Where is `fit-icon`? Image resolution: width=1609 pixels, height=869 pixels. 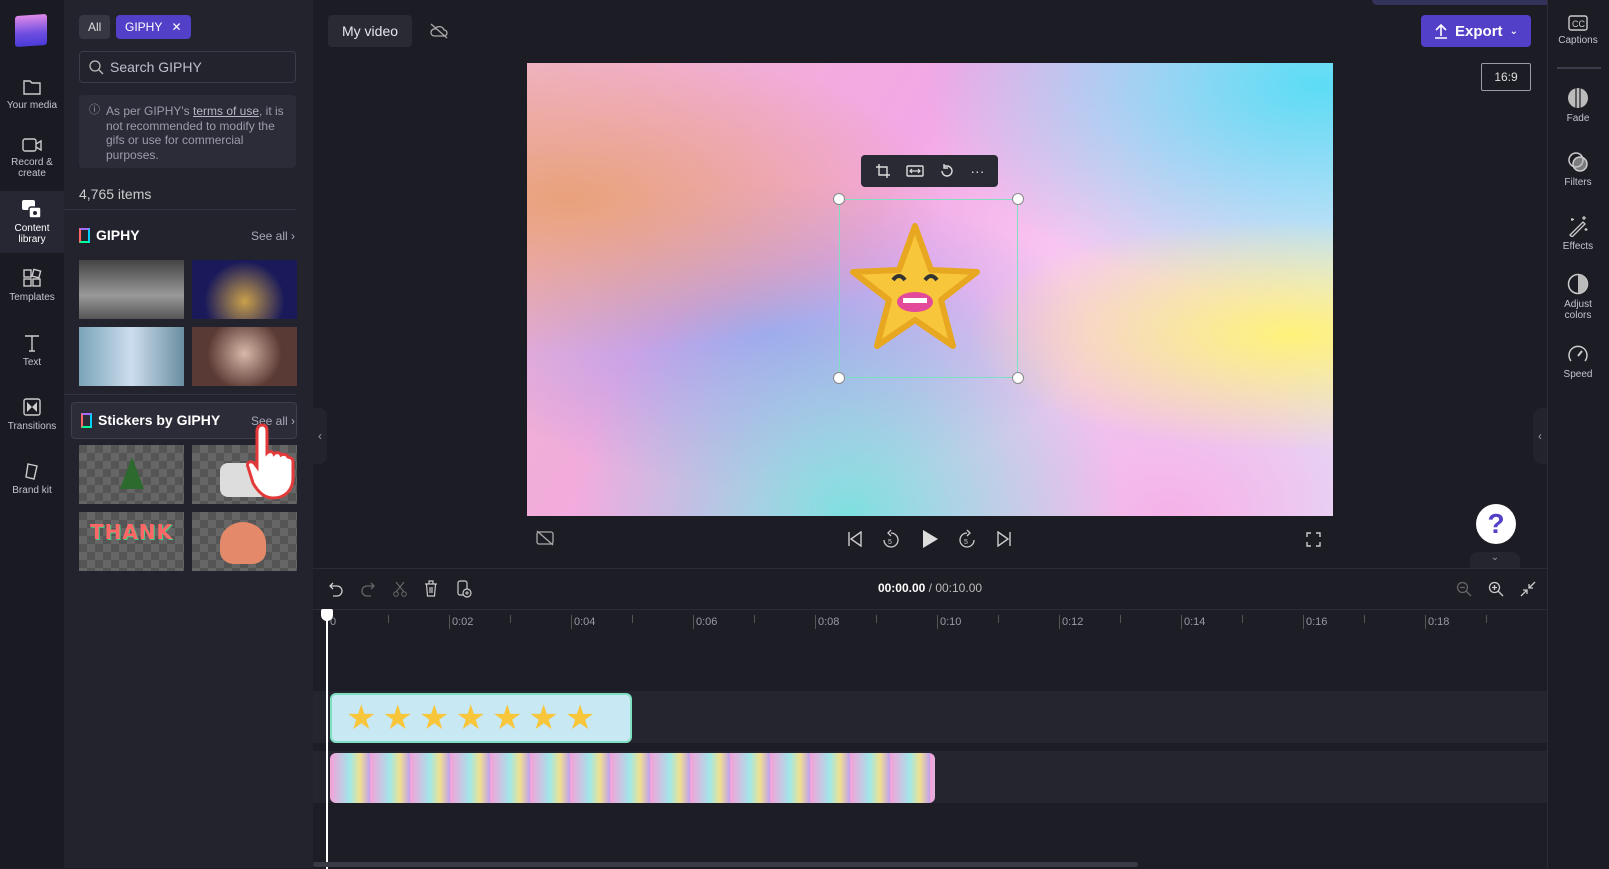
fit-icon is located at coordinates (915, 171).